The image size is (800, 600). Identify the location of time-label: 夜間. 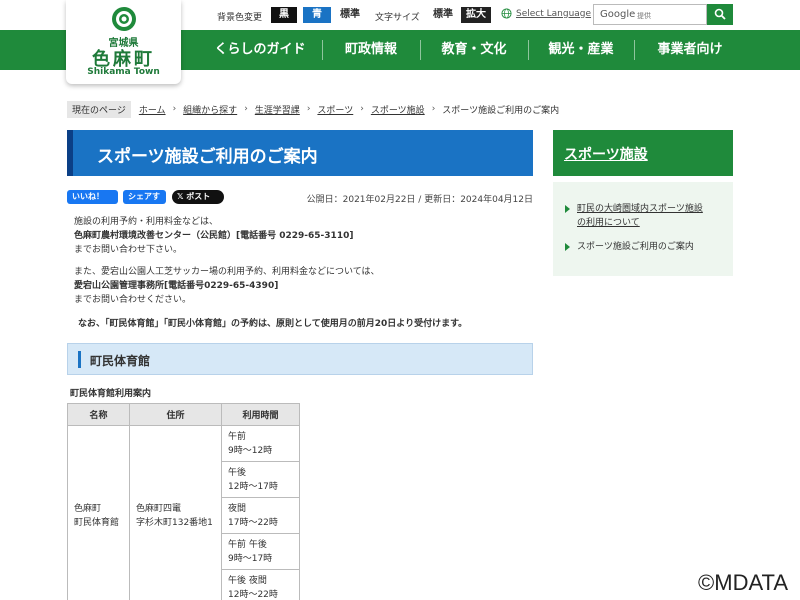
(237, 508).